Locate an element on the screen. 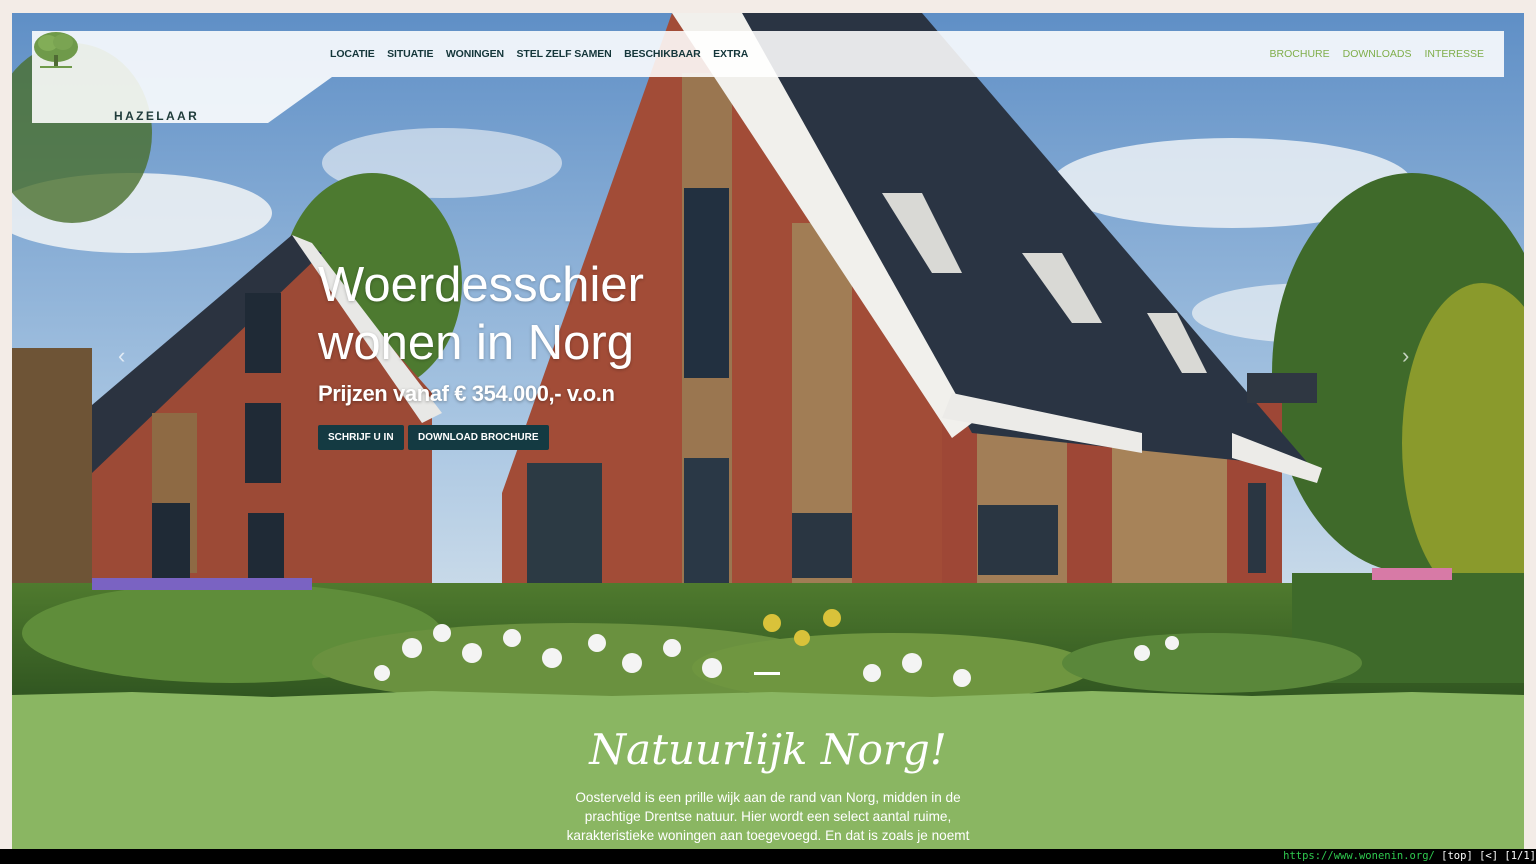 This screenshot has width=1536, height=864. section-title: Natuurlijk Norg! is located at coordinates (768, 749).